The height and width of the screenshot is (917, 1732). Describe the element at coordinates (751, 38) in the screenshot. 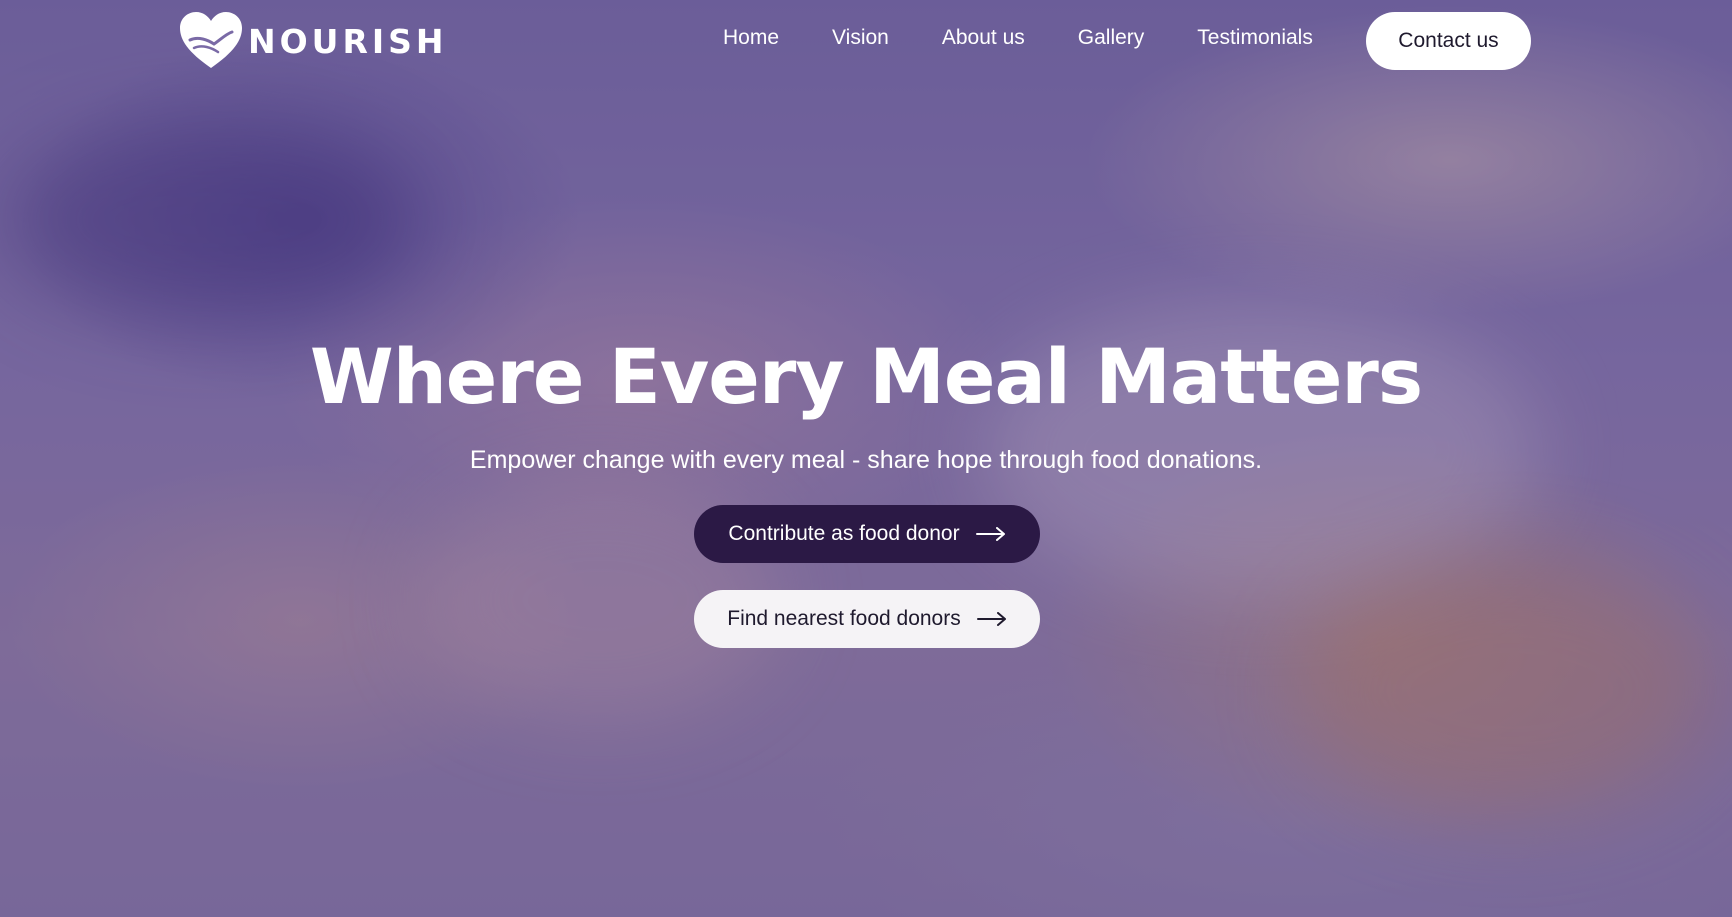

I see `nav-link-home: Home` at that location.